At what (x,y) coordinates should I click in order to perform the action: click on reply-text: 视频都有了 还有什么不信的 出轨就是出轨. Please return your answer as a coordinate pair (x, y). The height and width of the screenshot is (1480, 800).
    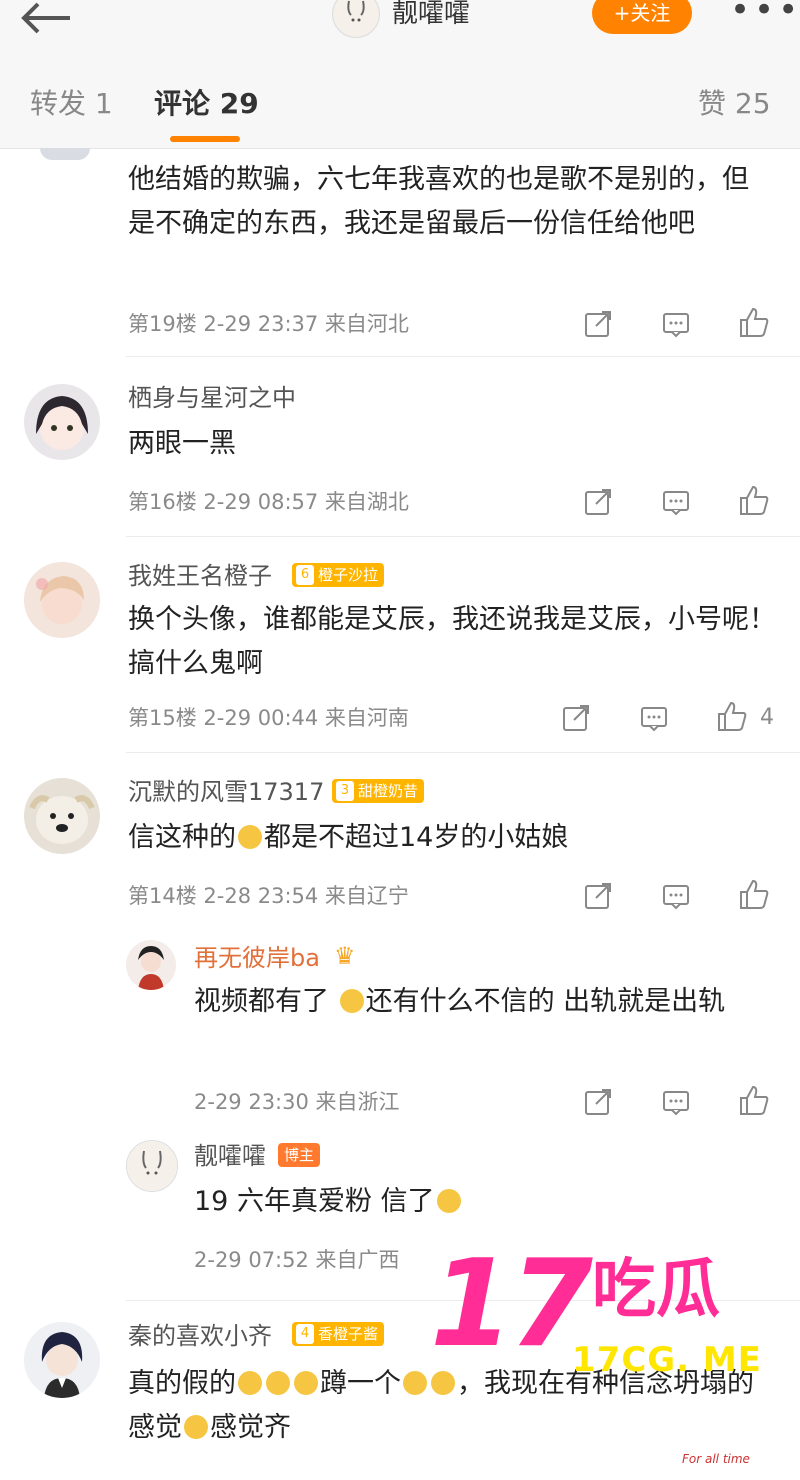
    Looking at the image, I should click on (484, 1002).